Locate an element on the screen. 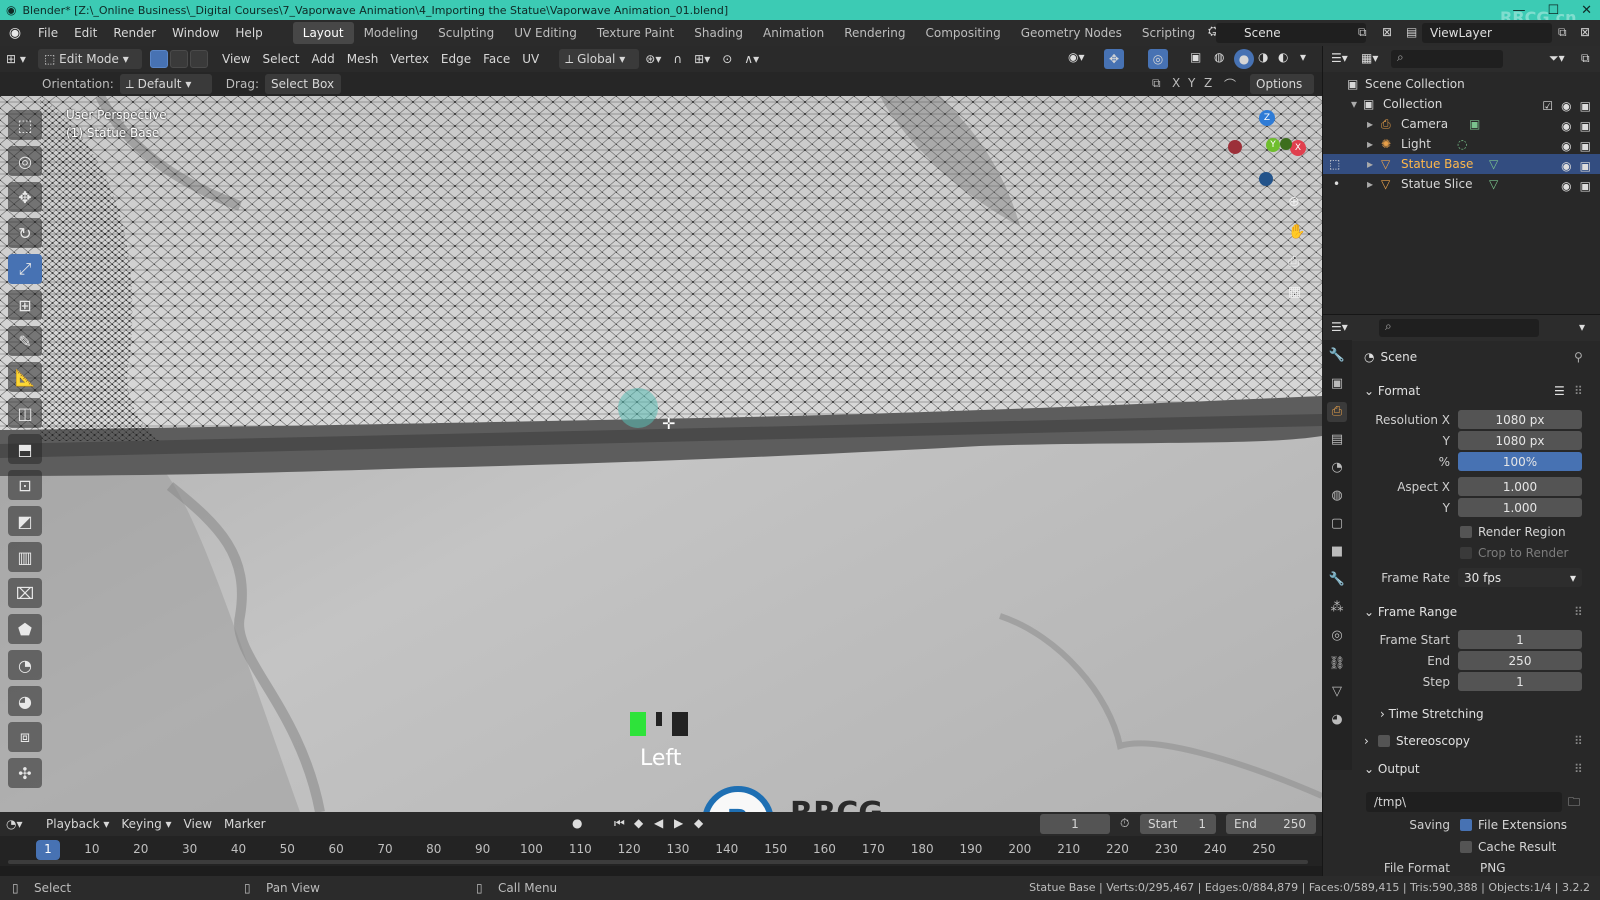 The width and height of the screenshot is (1600, 900). prev-keyframe-icon: ◆ is located at coordinates (638, 823).